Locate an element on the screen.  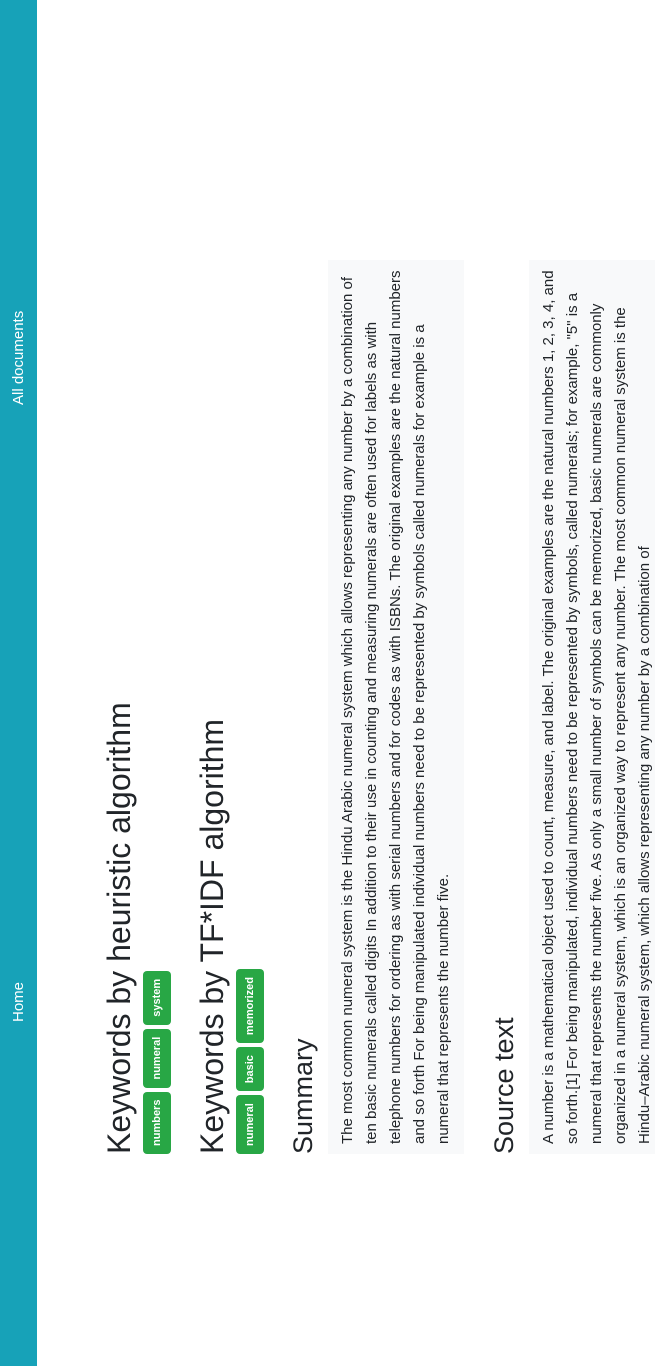
tfidf-keywords-title: Keywords by TF*IDF algorithm is located at coordinates (212, 936).